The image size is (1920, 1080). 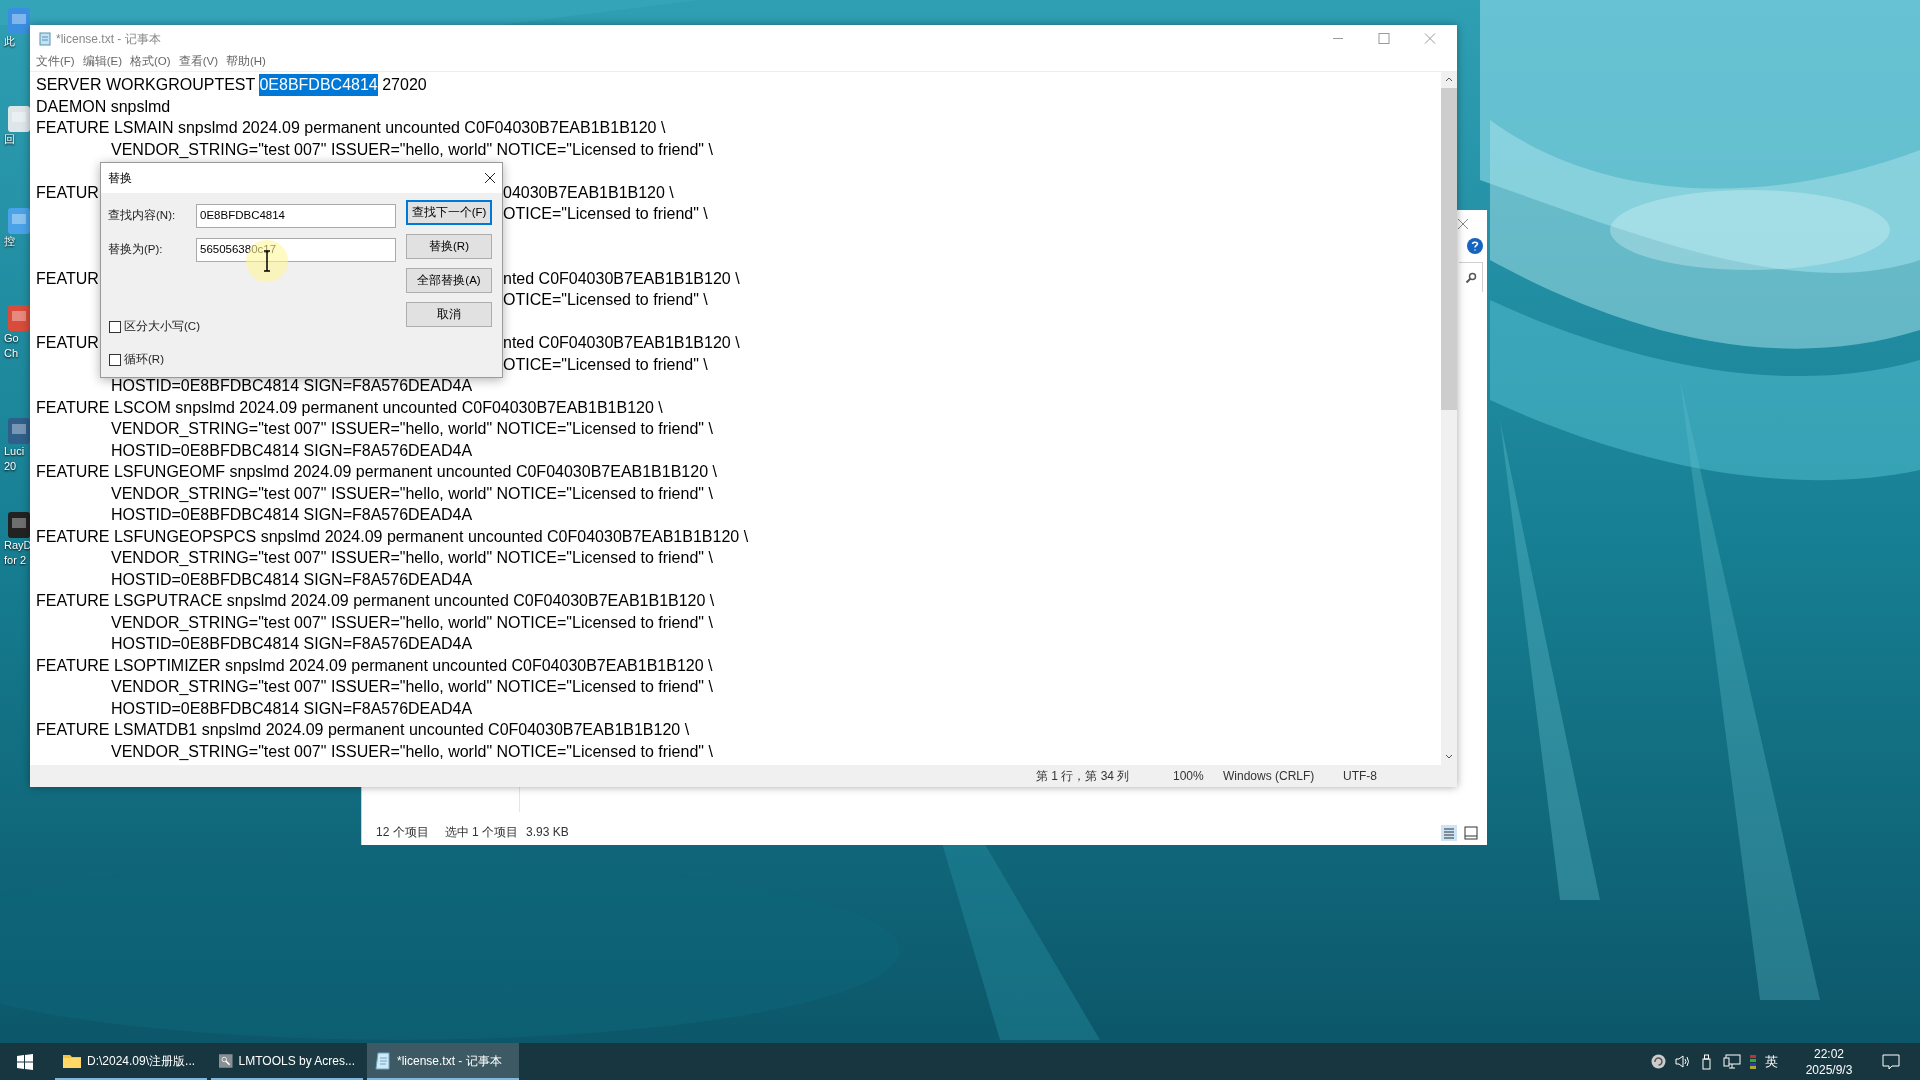 I want to click on field-label: 查找内容(N):, so click(x=142, y=216).